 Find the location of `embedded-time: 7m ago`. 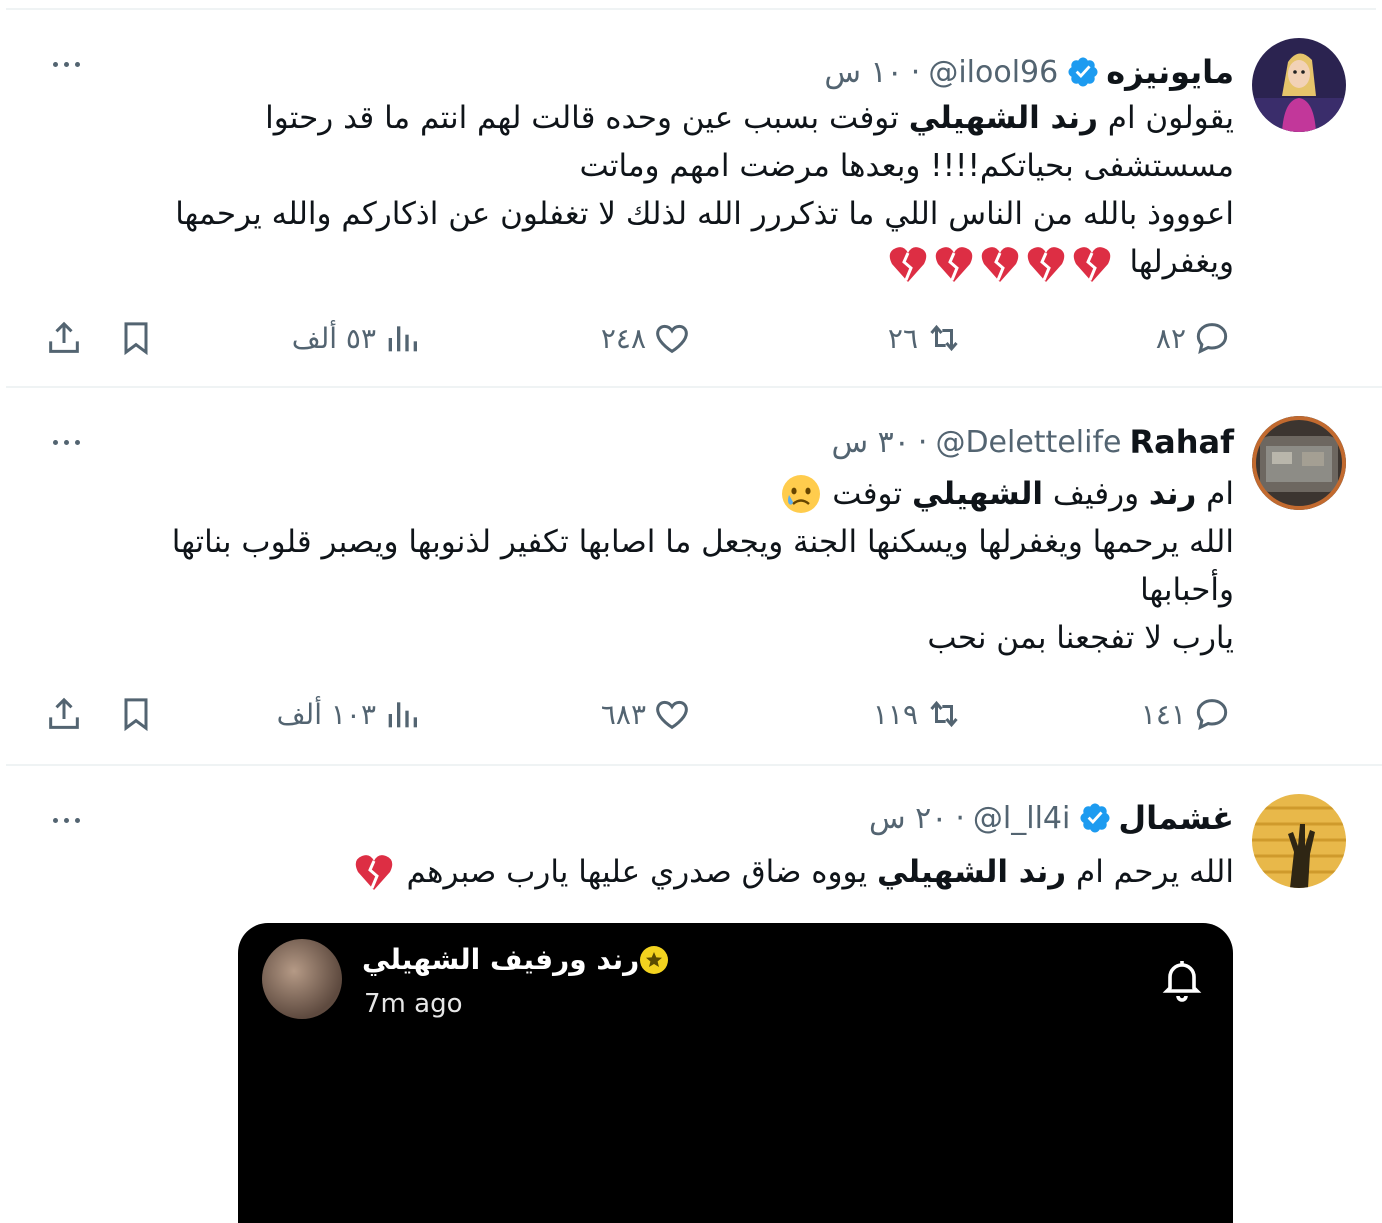

embedded-time: 7m ago is located at coordinates (413, 1004).